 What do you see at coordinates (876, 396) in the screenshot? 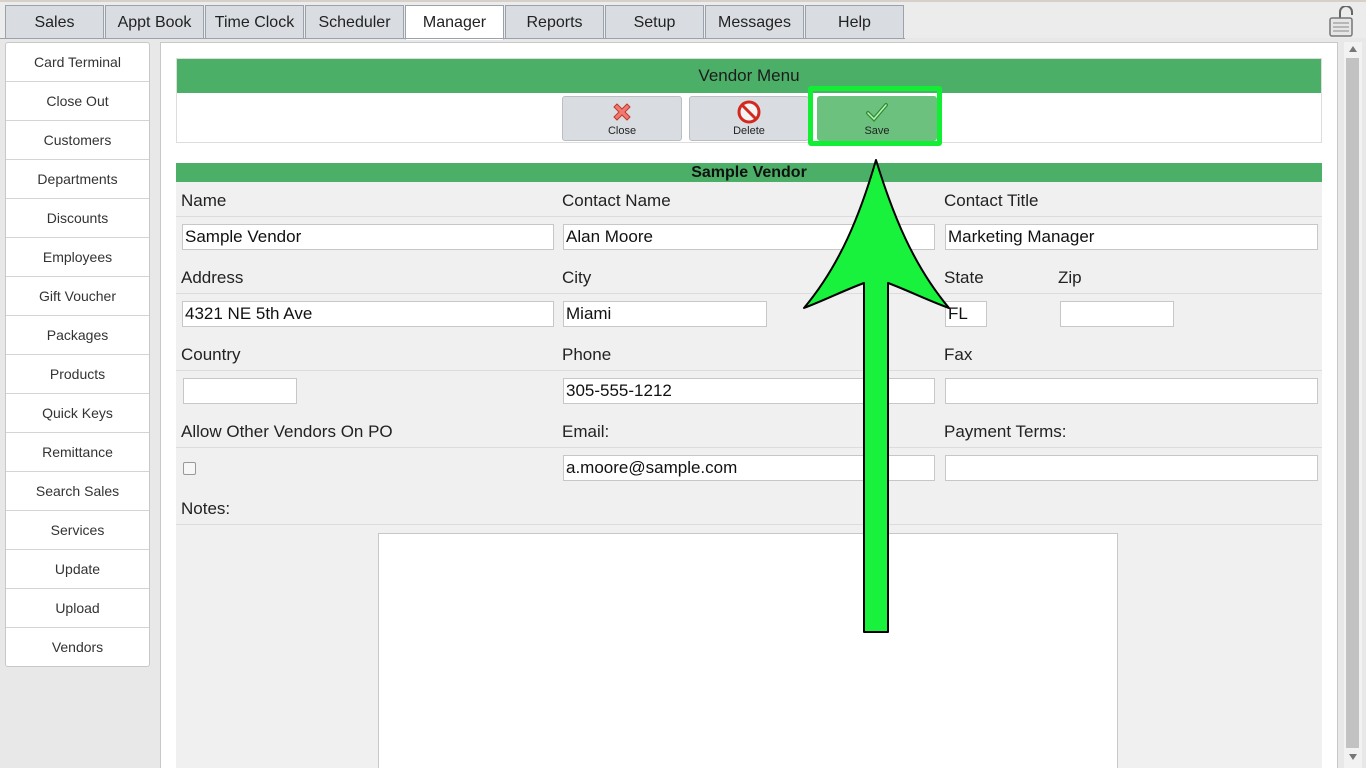
I see `up-arrow-annotation-icon` at bounding box center [876, 396].